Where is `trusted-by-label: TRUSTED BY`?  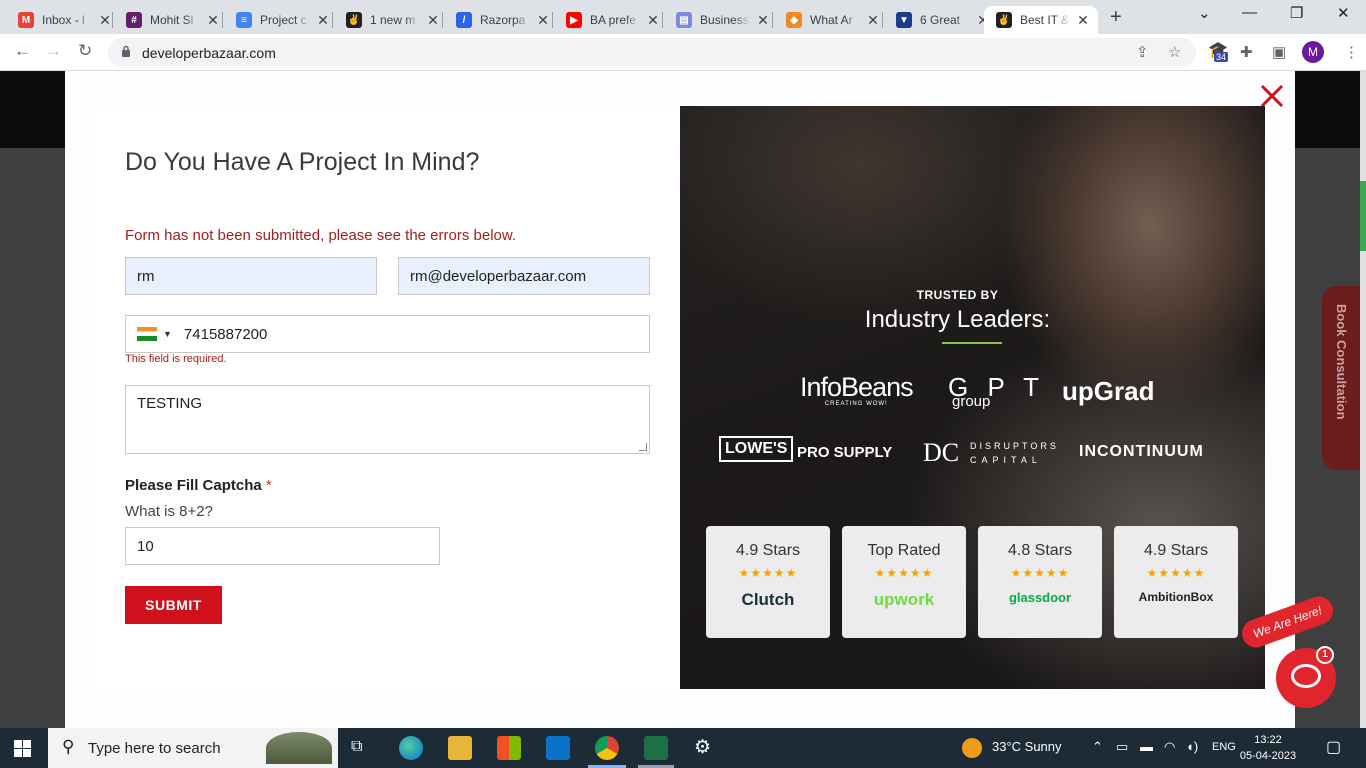
trusted-by-label: TRUSTED BY is located at coordinates (957, 295).